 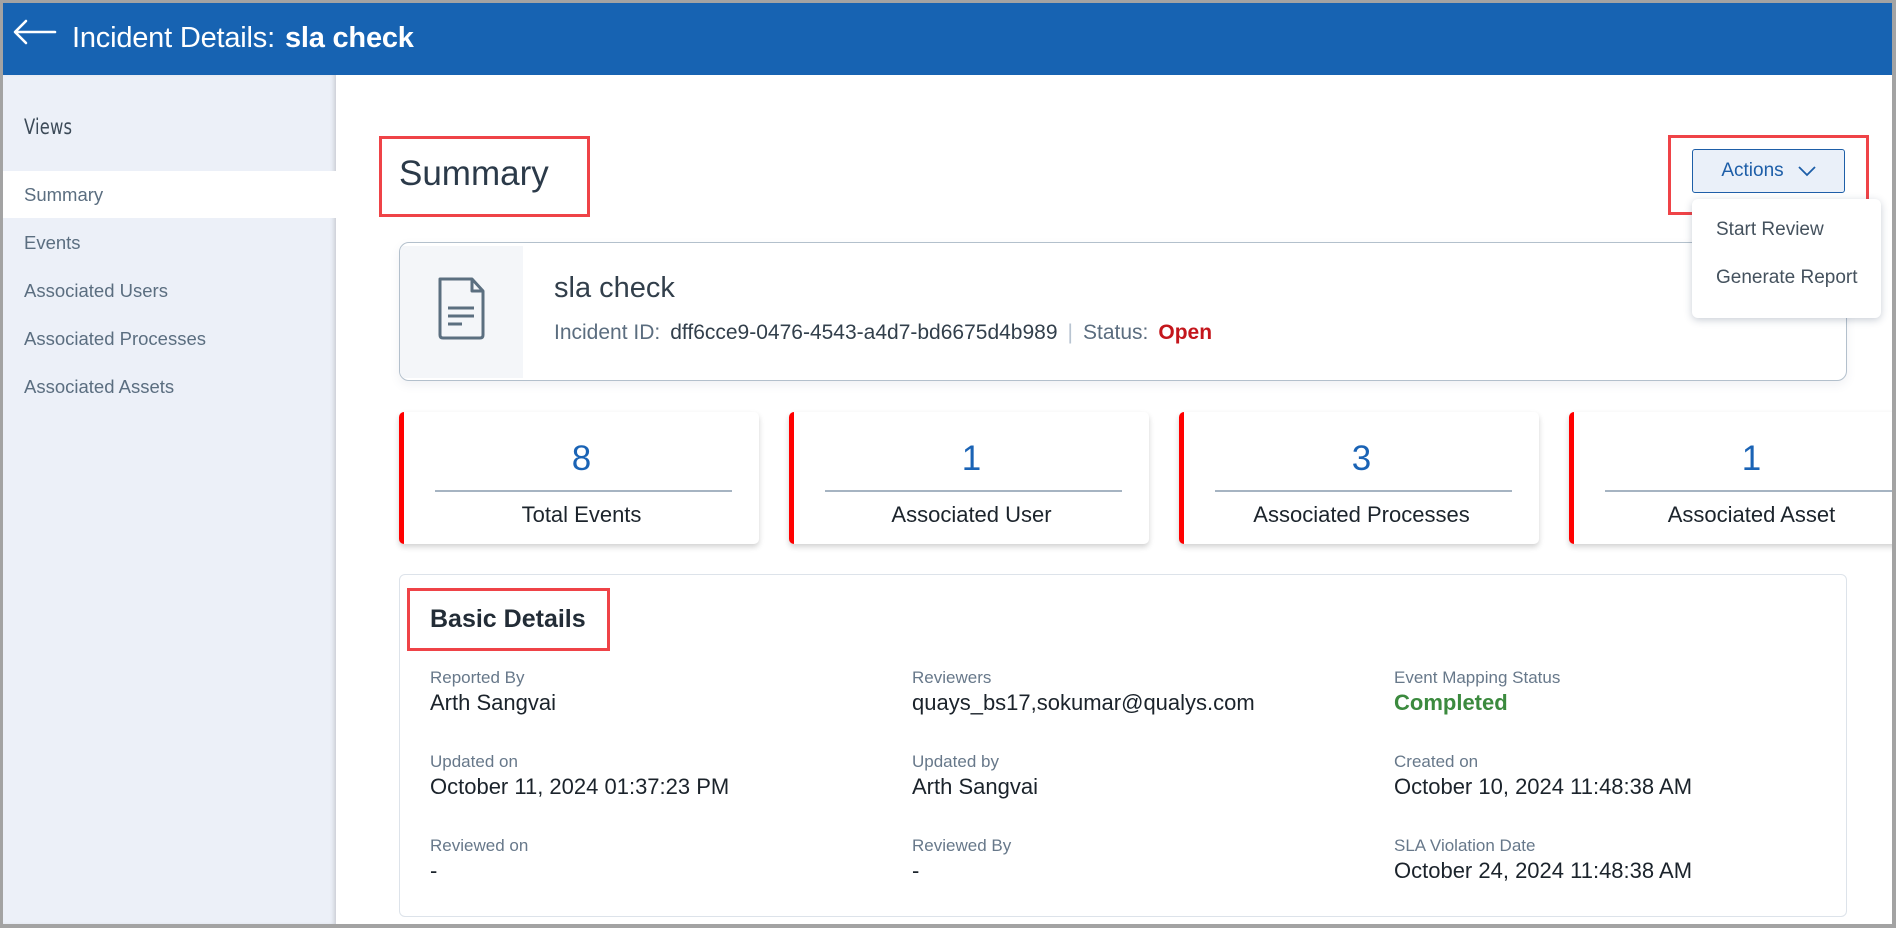 What do you see at coordinates (1787, 278) in the screenshot?
I see `menu-item-generate-report: Generate Report` at bounding box center [1787, 278].